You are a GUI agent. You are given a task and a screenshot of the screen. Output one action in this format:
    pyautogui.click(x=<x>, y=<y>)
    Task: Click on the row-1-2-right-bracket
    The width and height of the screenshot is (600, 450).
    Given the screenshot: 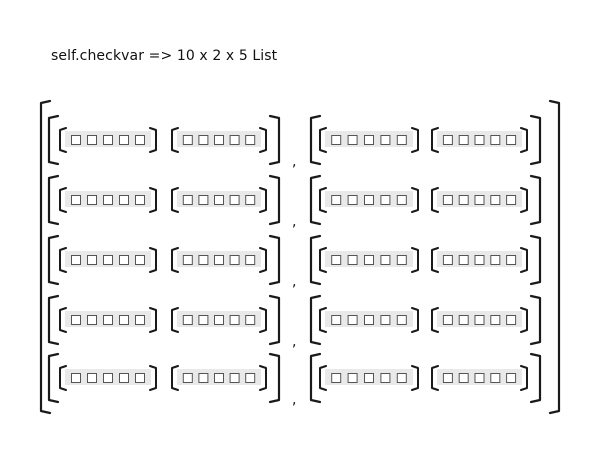 What is the action you would take?
    pyautogui.click(x=274, y=200)
    